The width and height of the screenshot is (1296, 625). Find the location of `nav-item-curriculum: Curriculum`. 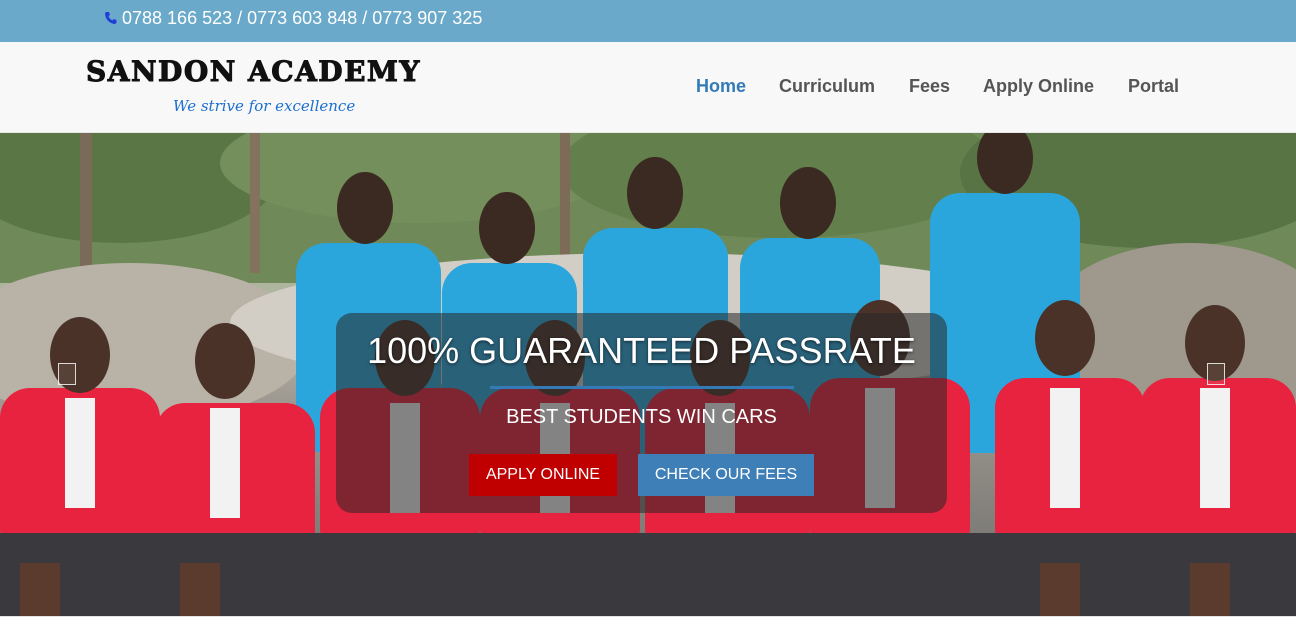

nav-item-curriculum: Curriculum is located at coordinates (827, 86).